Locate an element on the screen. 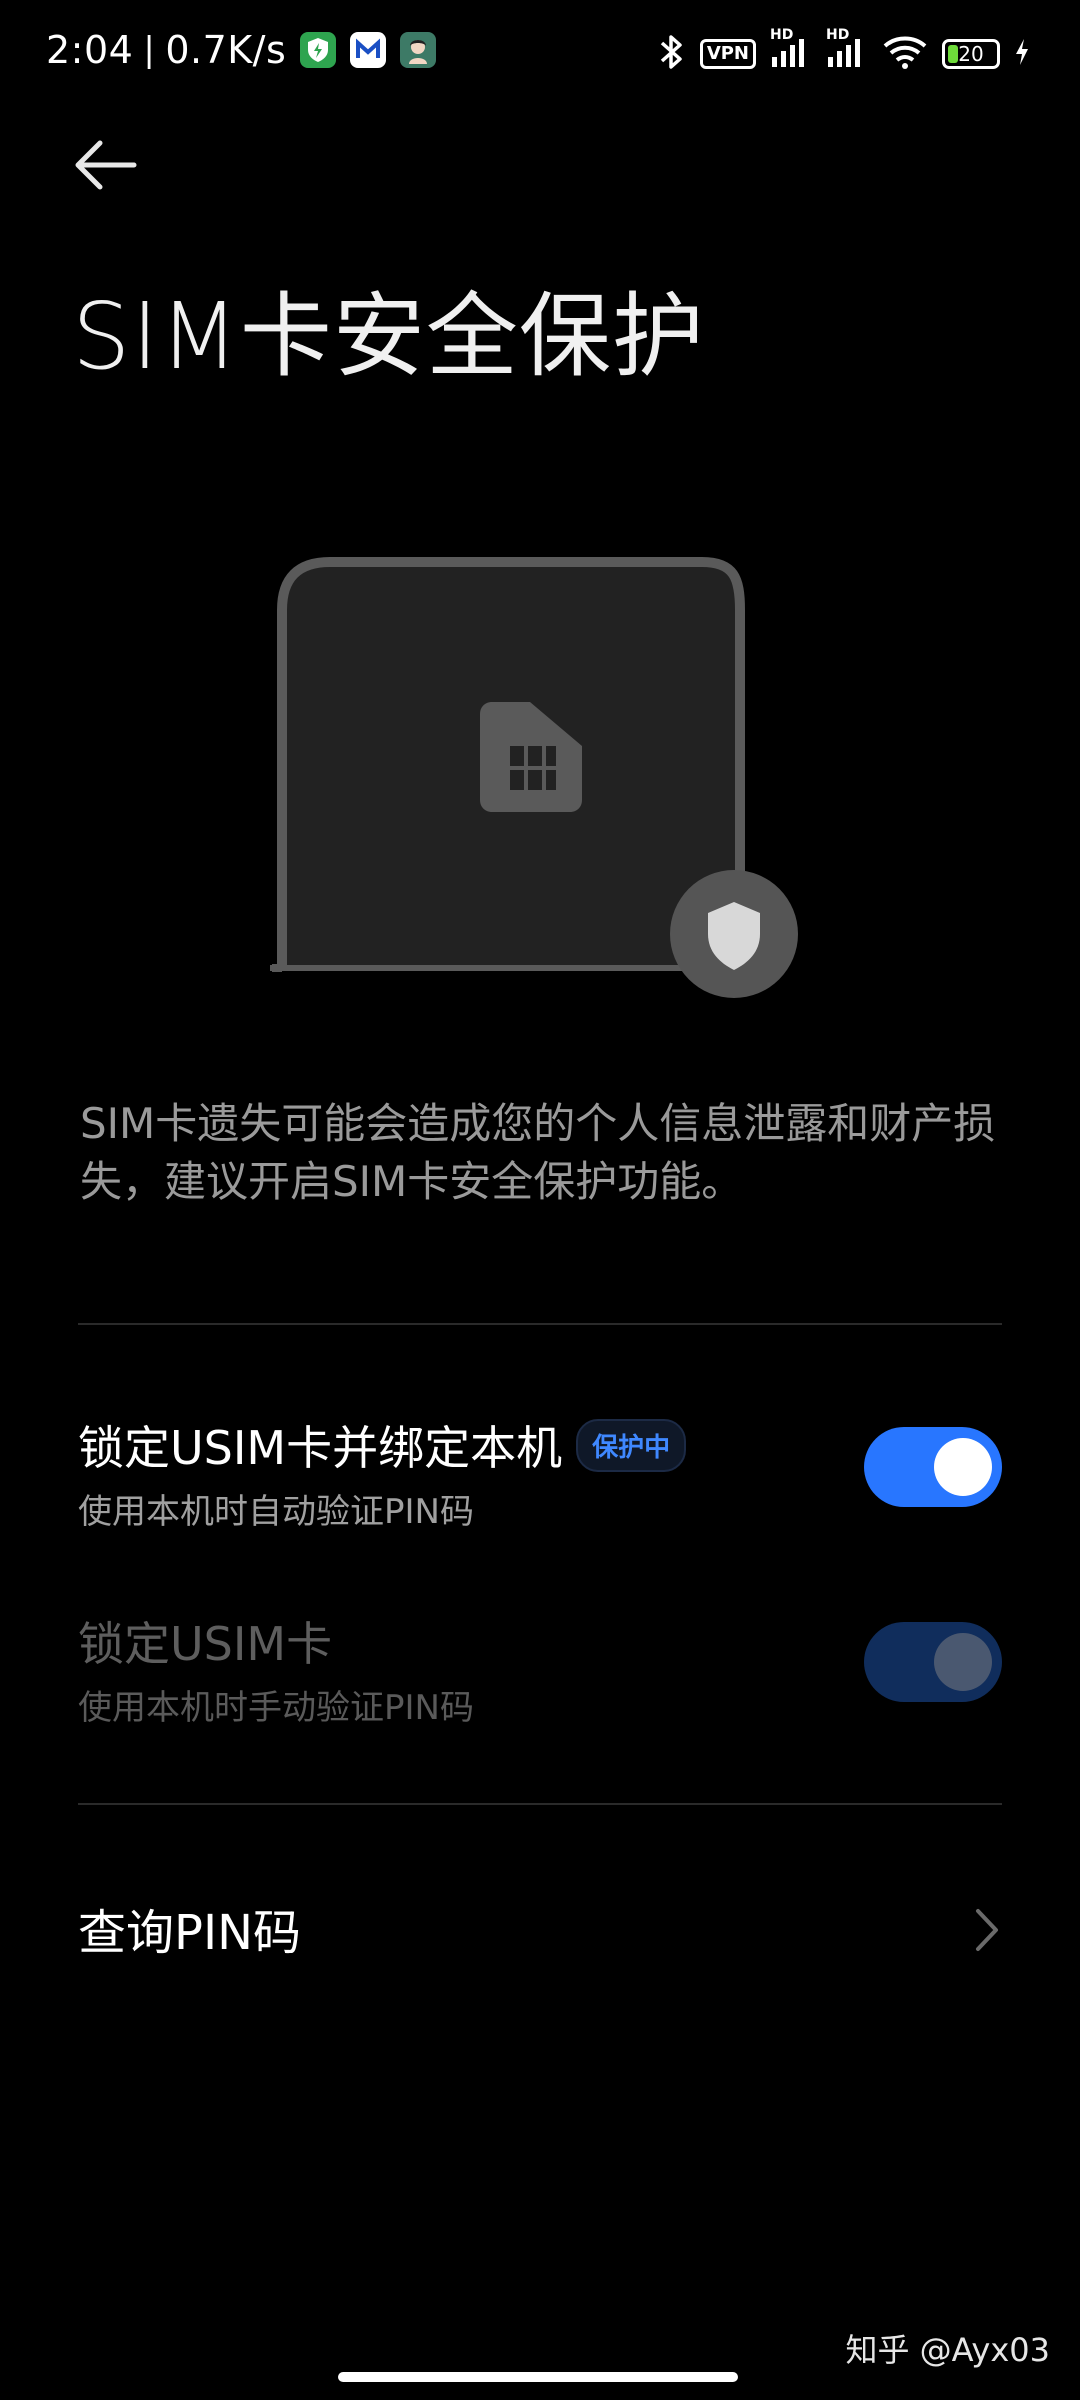  back-button is located at coordinates (115, 170).